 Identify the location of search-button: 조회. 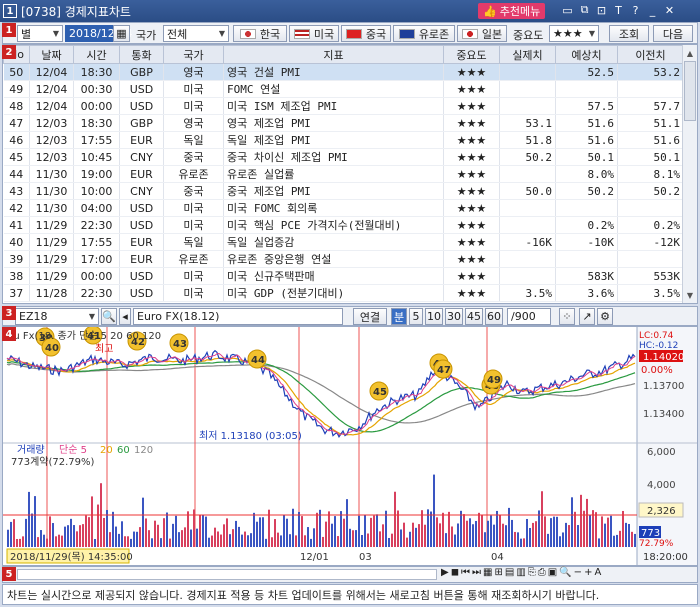
(629, 33).